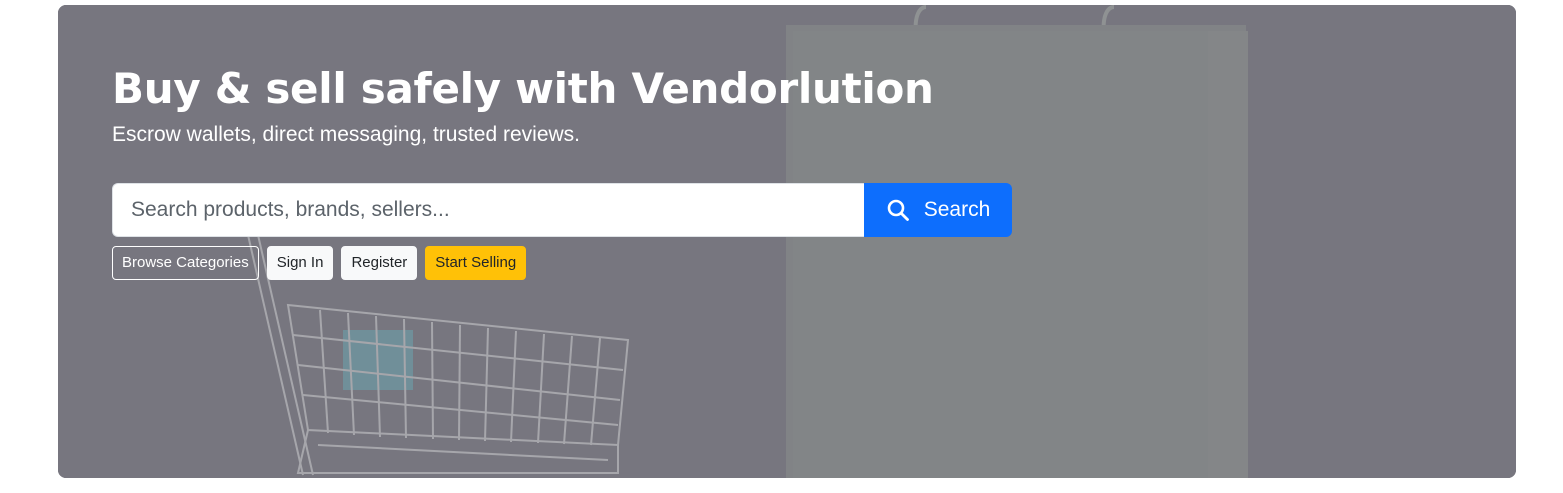 The image size is (1563, 493). Describe the element at coordinates (523, 88) in the screenshot. I see `hero-title: Buy & sell safely with Vendorlution` at that location.